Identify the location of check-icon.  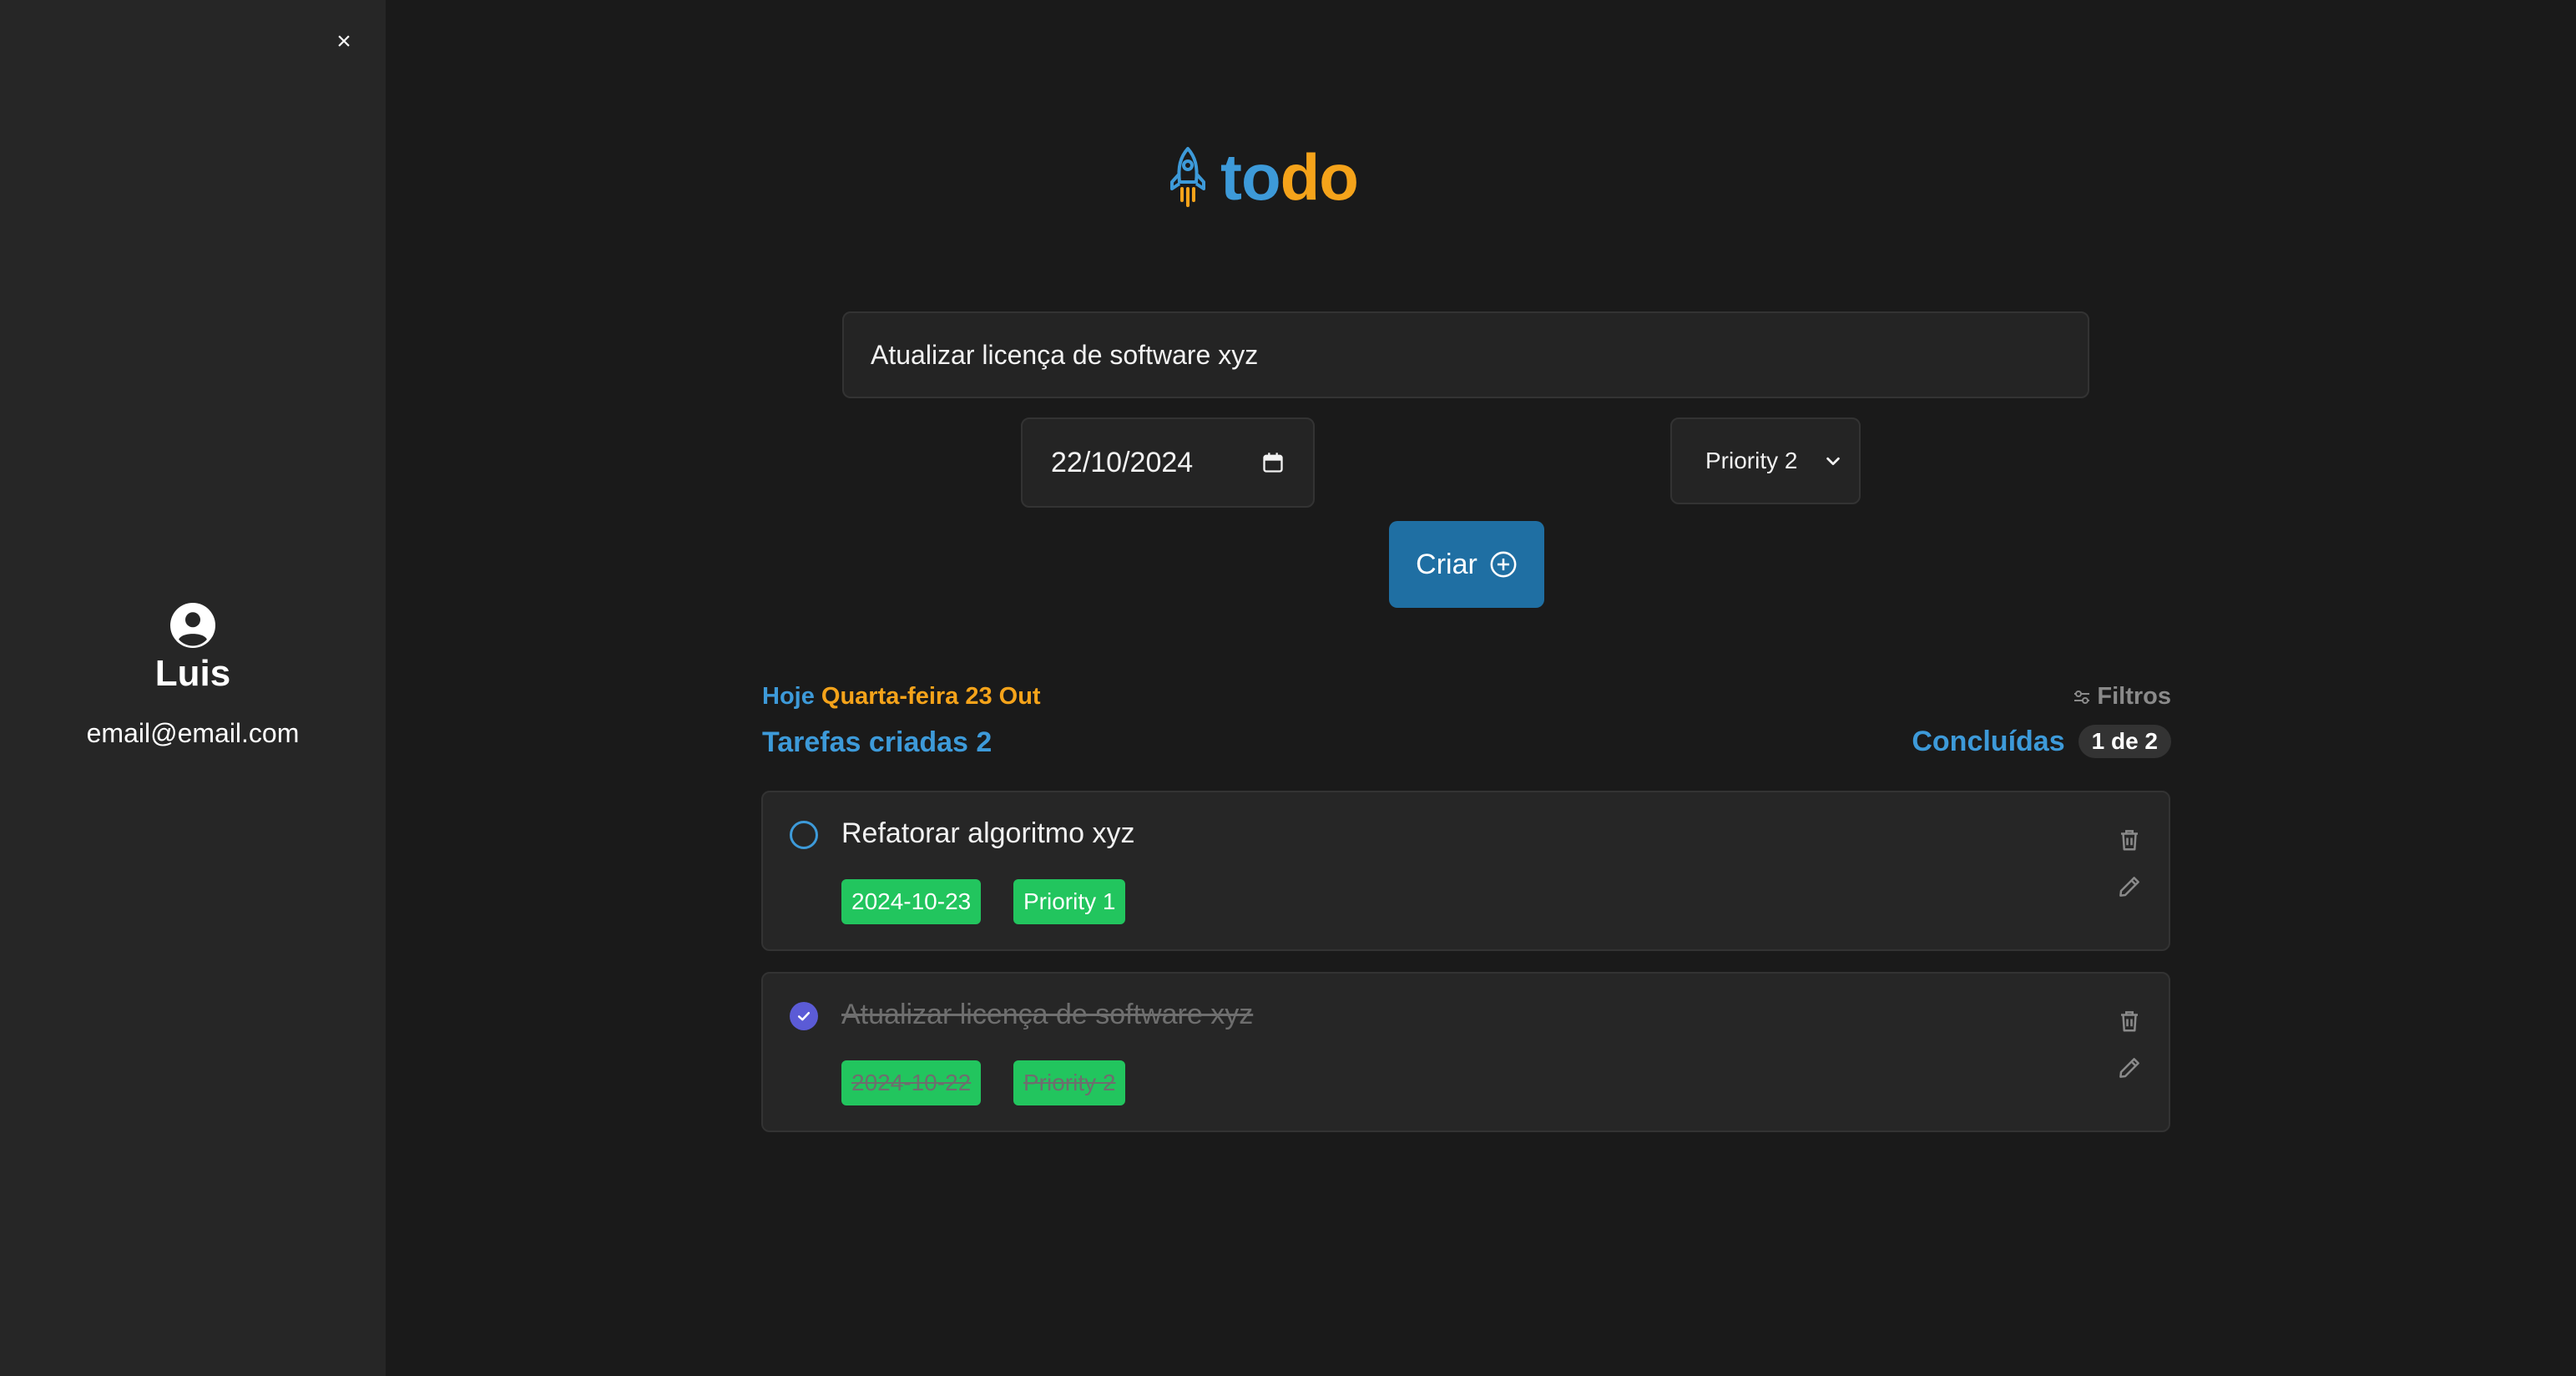
(804, 1016).